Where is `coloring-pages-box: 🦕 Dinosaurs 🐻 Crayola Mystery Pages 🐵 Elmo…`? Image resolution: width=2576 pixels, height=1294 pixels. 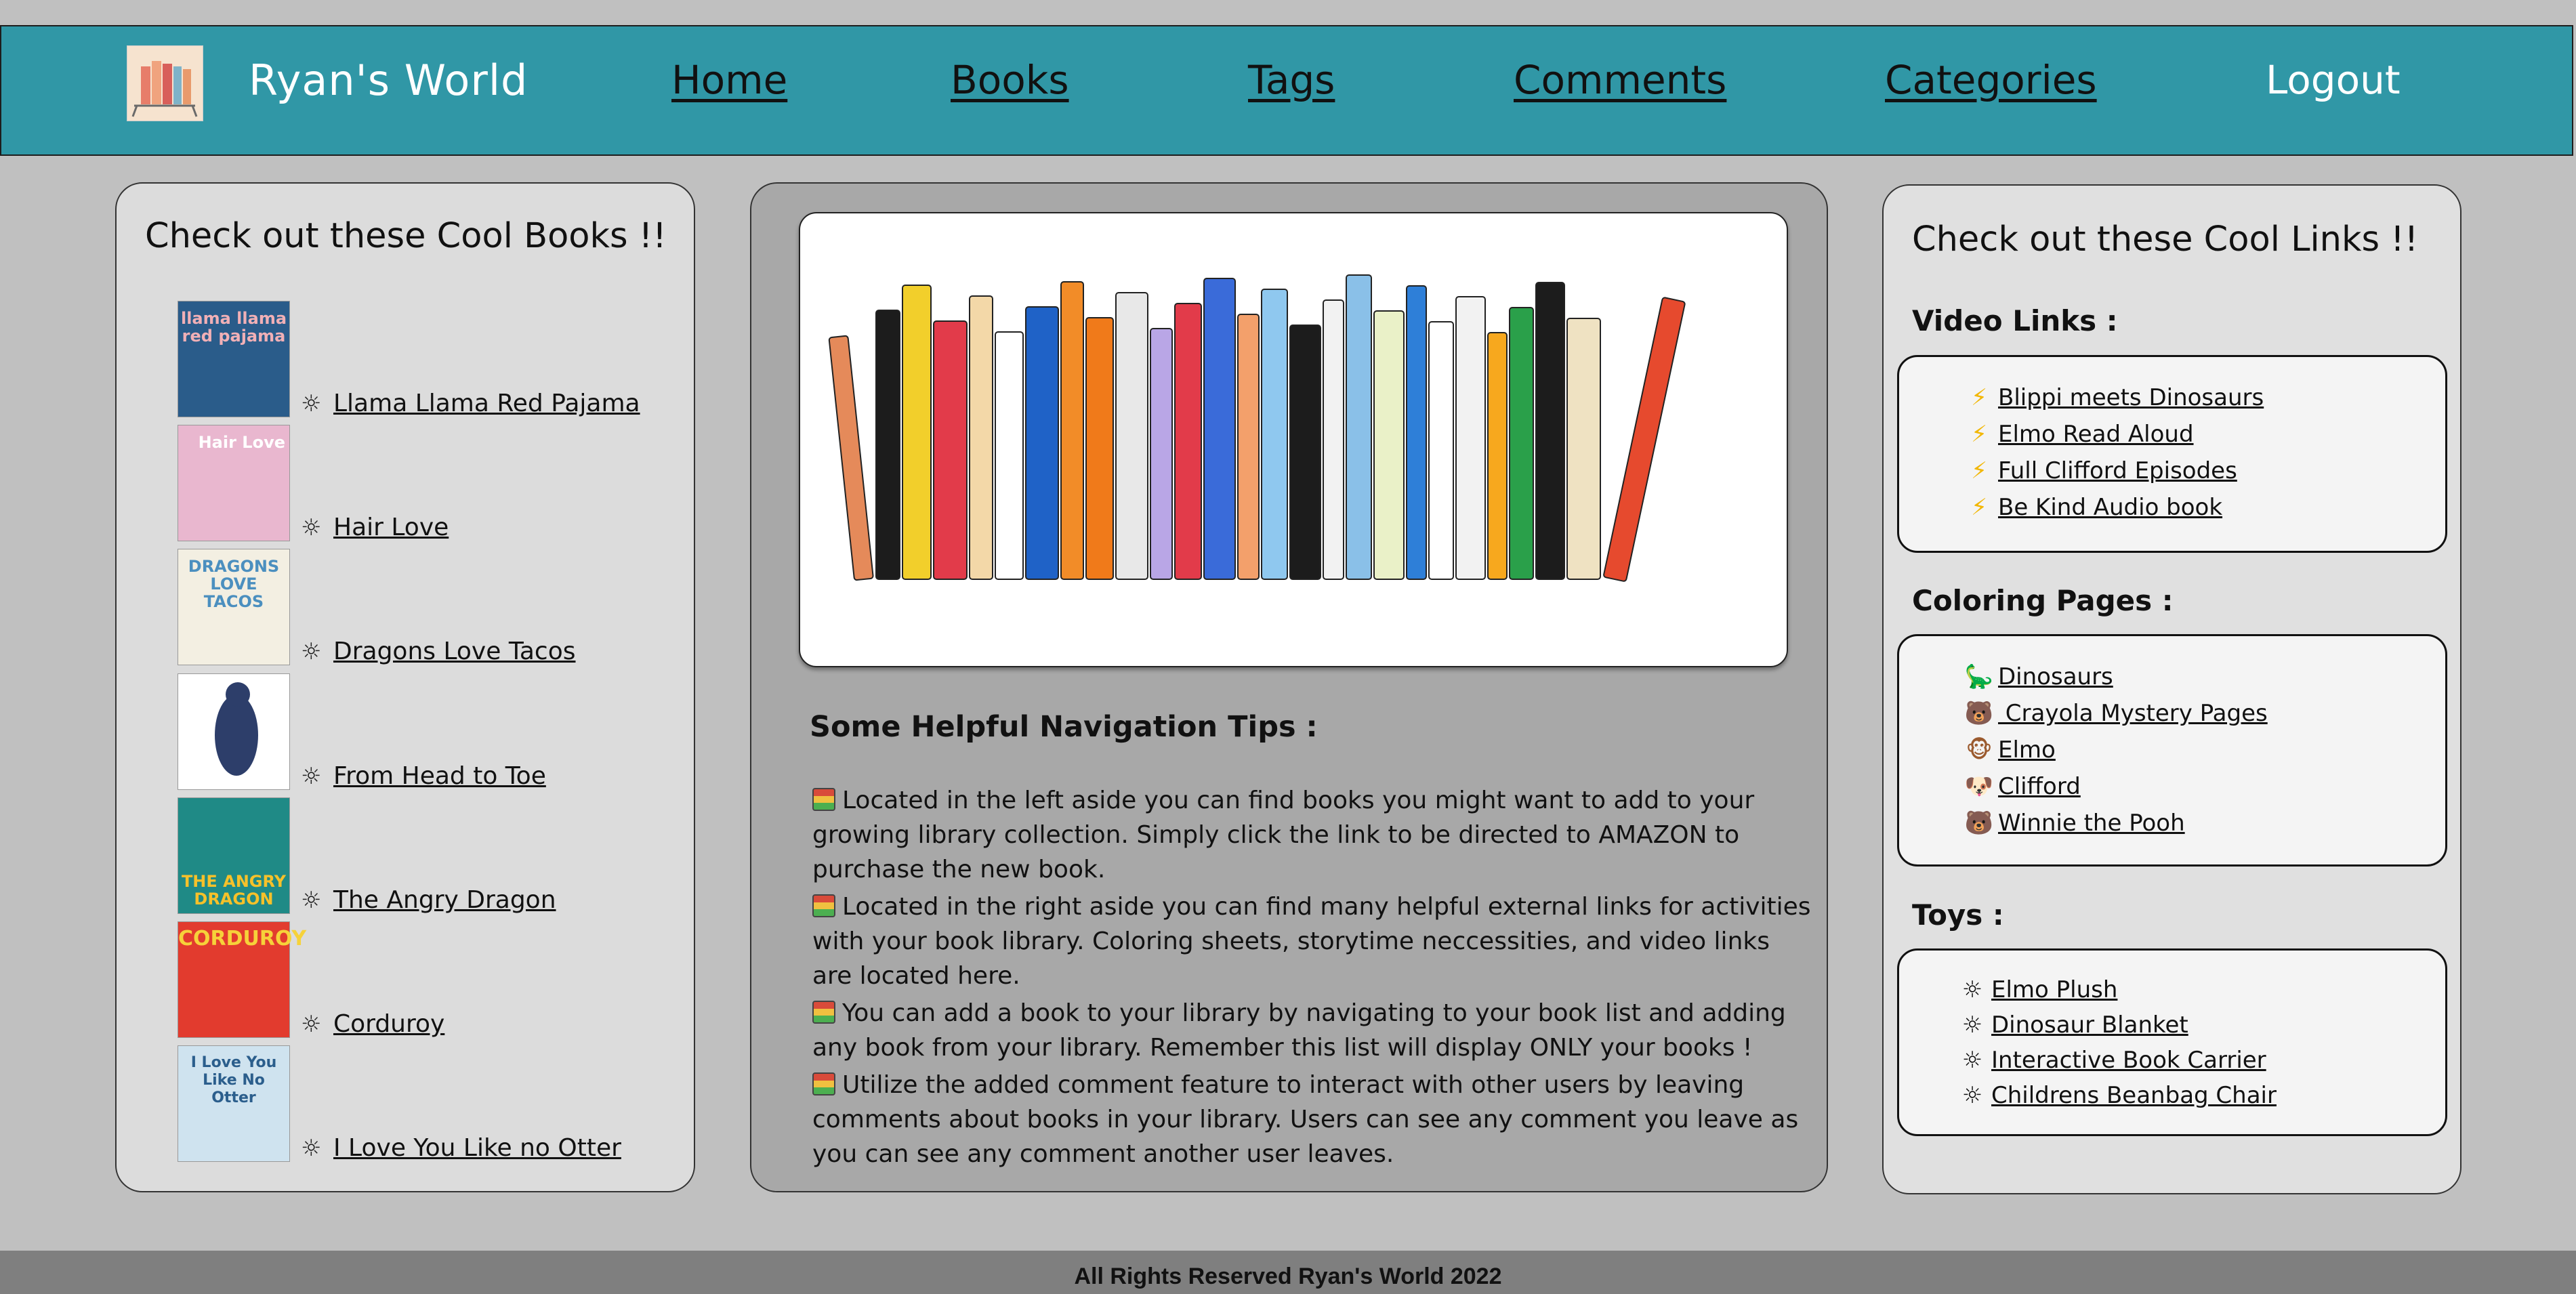
coloring-pages-box: 🦕 Dinosaurs 🐻 Crayola Mystery Pages 🐵 Elmo… is located at coordinates (2172, 750).